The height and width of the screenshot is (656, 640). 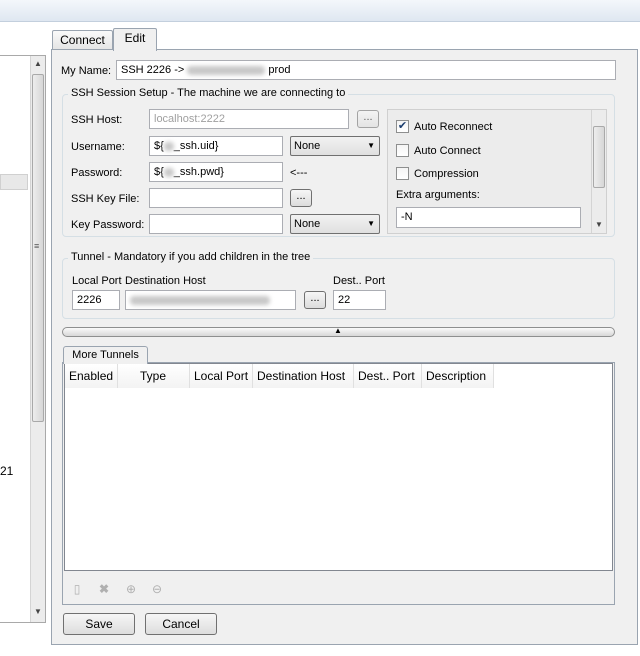 I want to click on ssh-key-file-label: SSH Key File:, so click(x=105, y=199).